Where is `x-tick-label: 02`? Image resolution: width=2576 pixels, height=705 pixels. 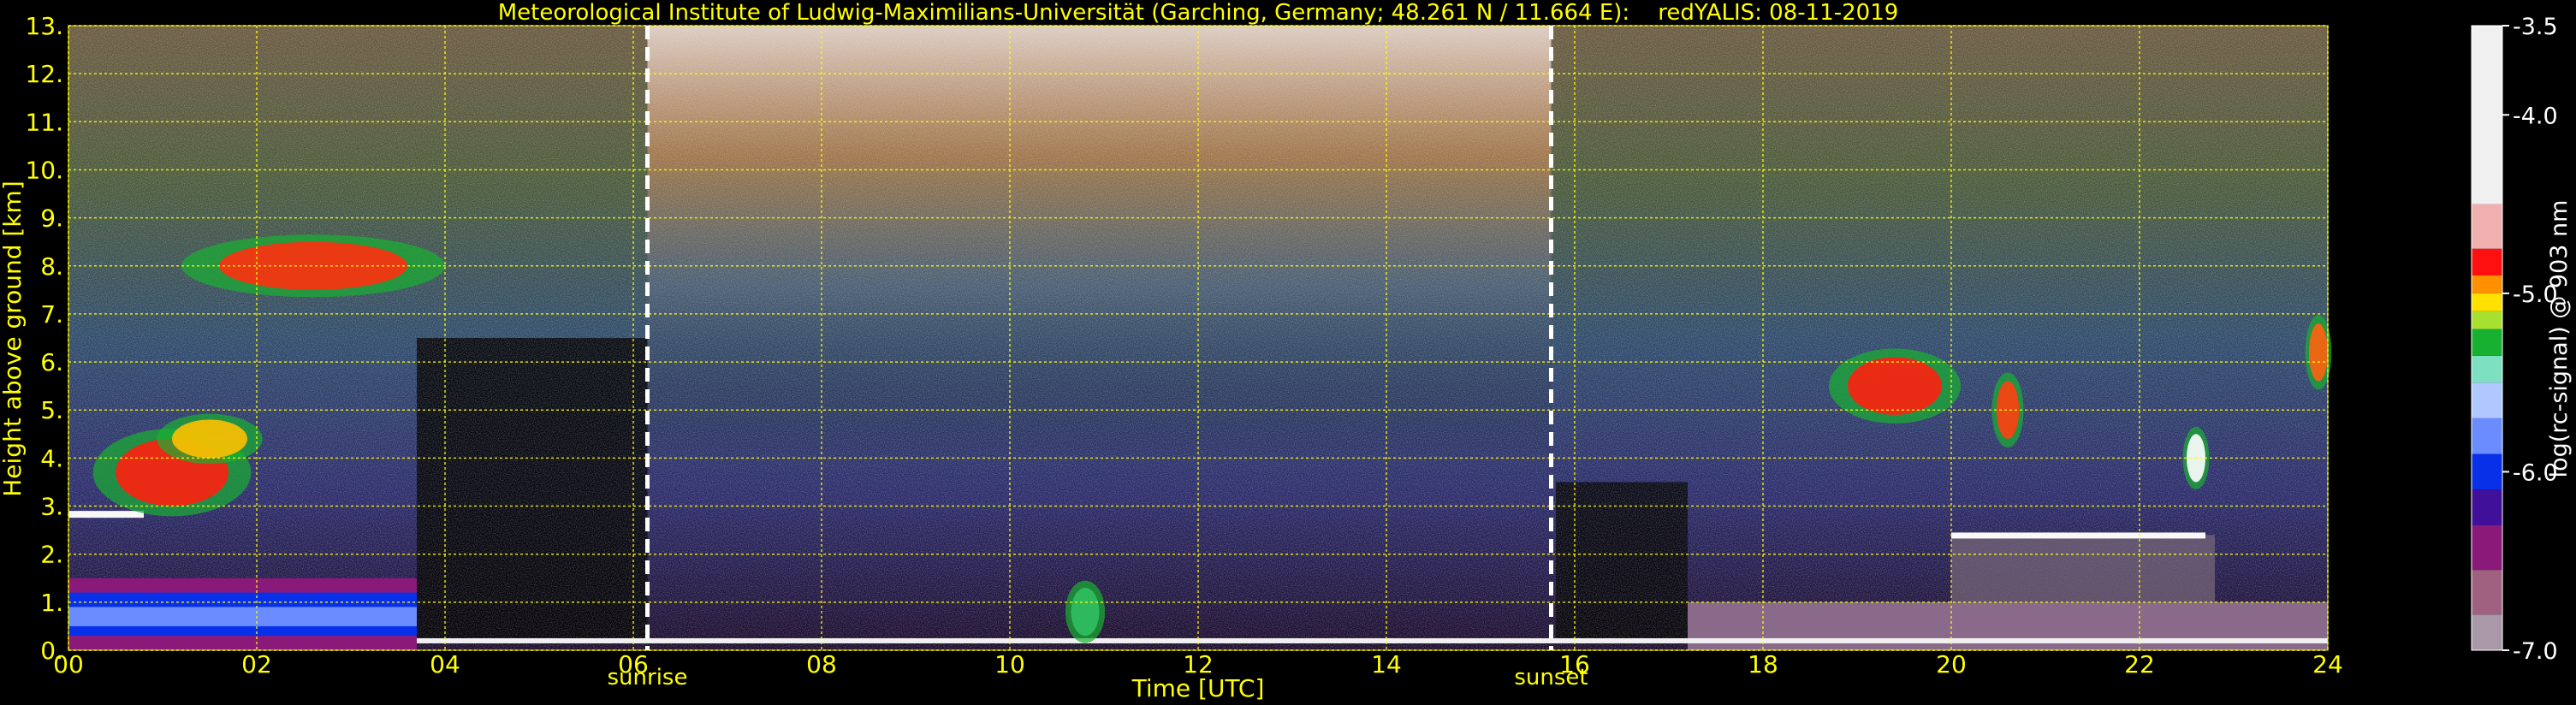
x-tick-label: 02 is located at coordinates (256, 664).